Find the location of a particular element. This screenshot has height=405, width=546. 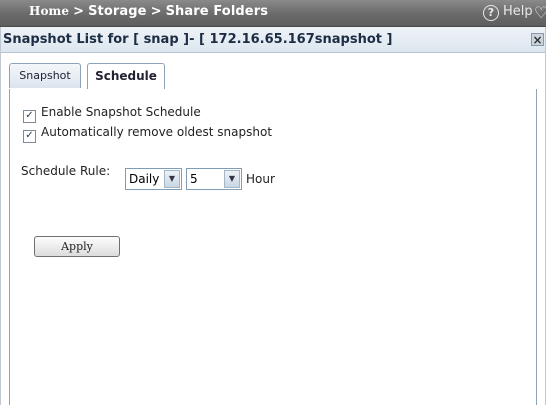

tab-snapshot: Snapshot is located at coordinates (45, 75).